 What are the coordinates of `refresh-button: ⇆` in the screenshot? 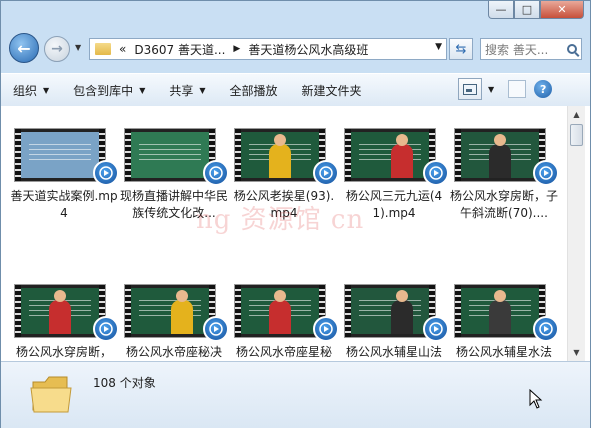 It's located at (461, 49).